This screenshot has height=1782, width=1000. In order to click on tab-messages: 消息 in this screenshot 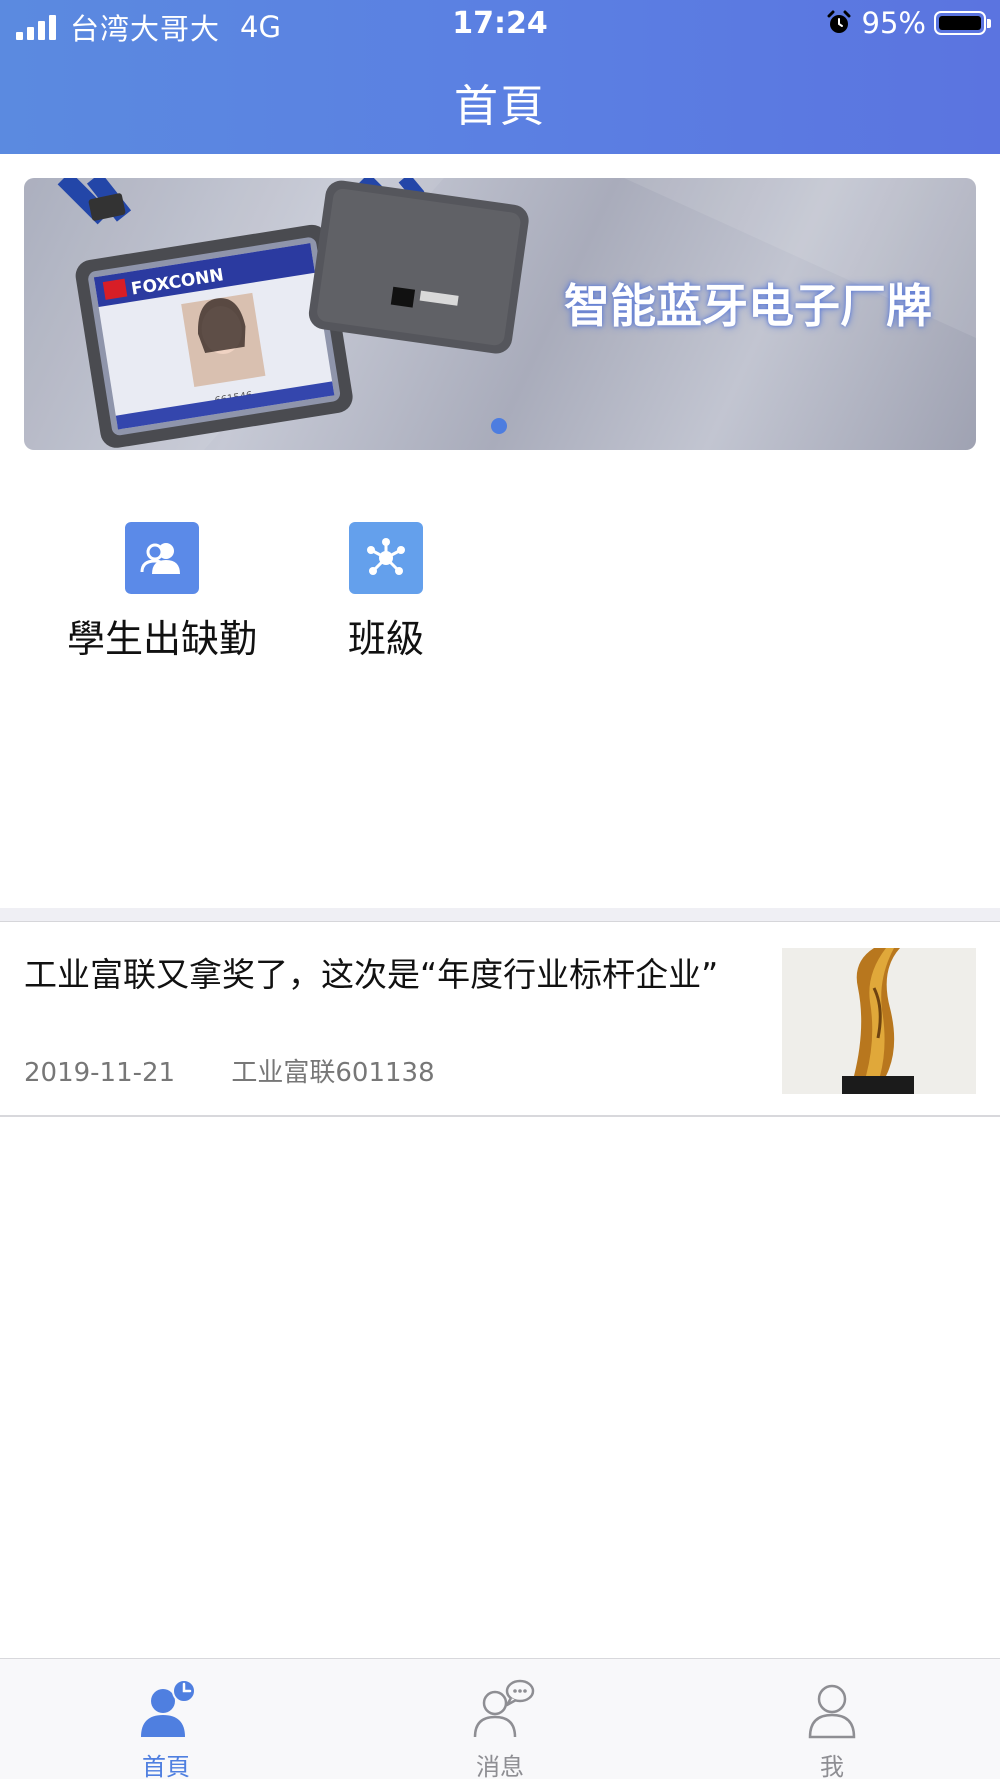, I will do `click(500, 1730)`.